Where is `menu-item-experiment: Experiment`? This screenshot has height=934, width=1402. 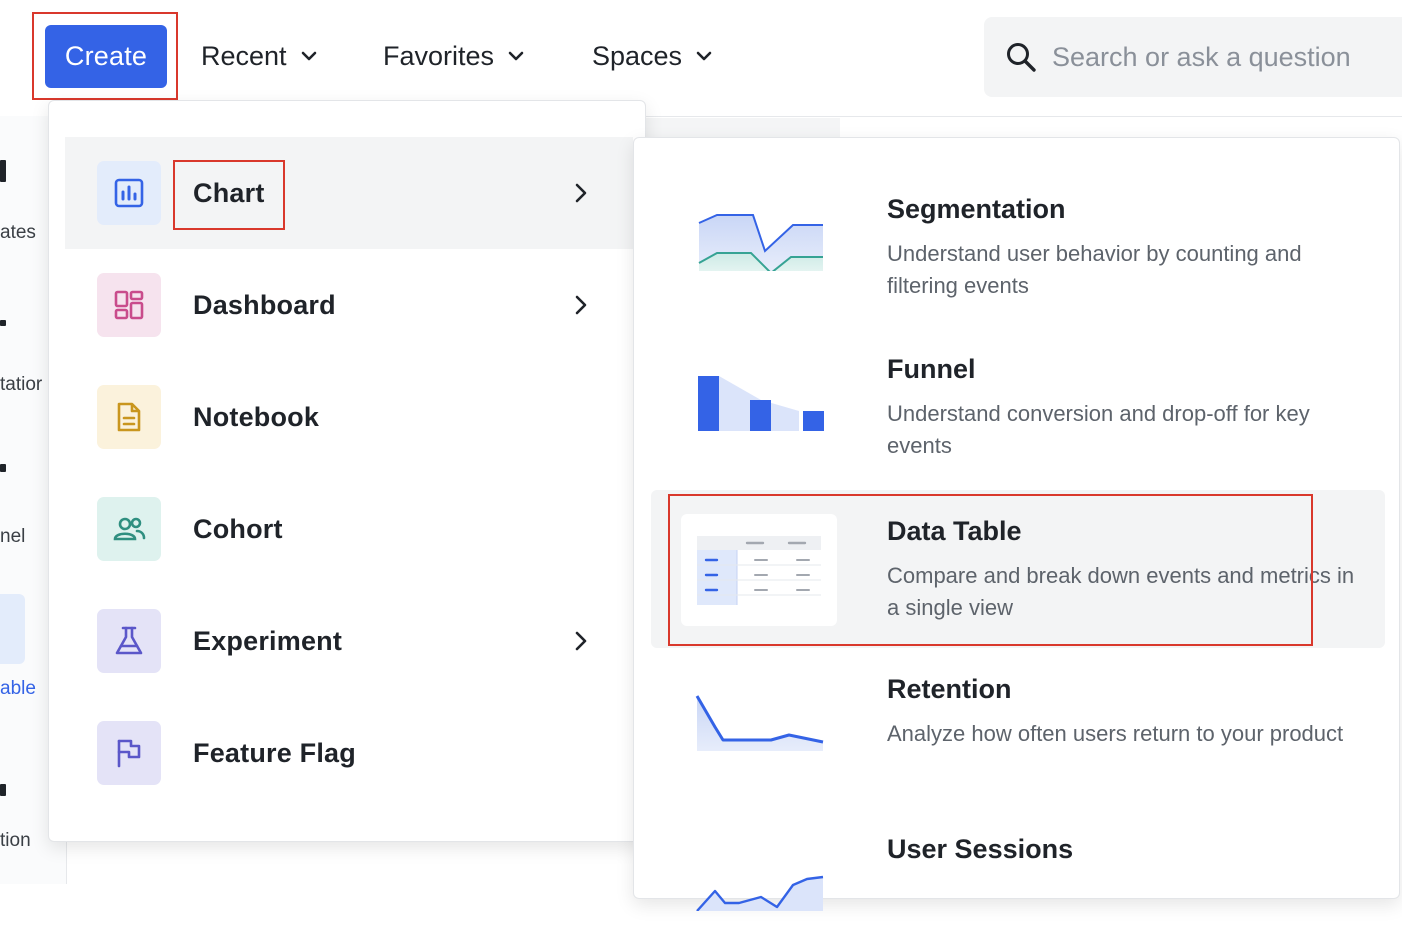 menu-item-experiment: Experiment is located at coordinates (349, 641).